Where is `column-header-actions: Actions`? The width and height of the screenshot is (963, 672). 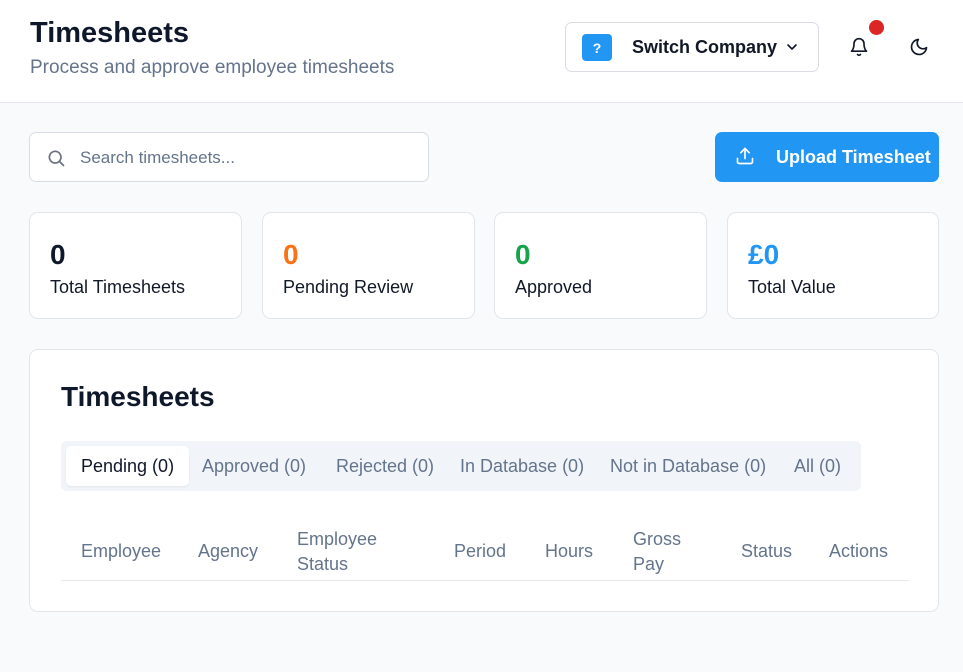 column-header-actions: Actions is located at coordinates (859, 551).